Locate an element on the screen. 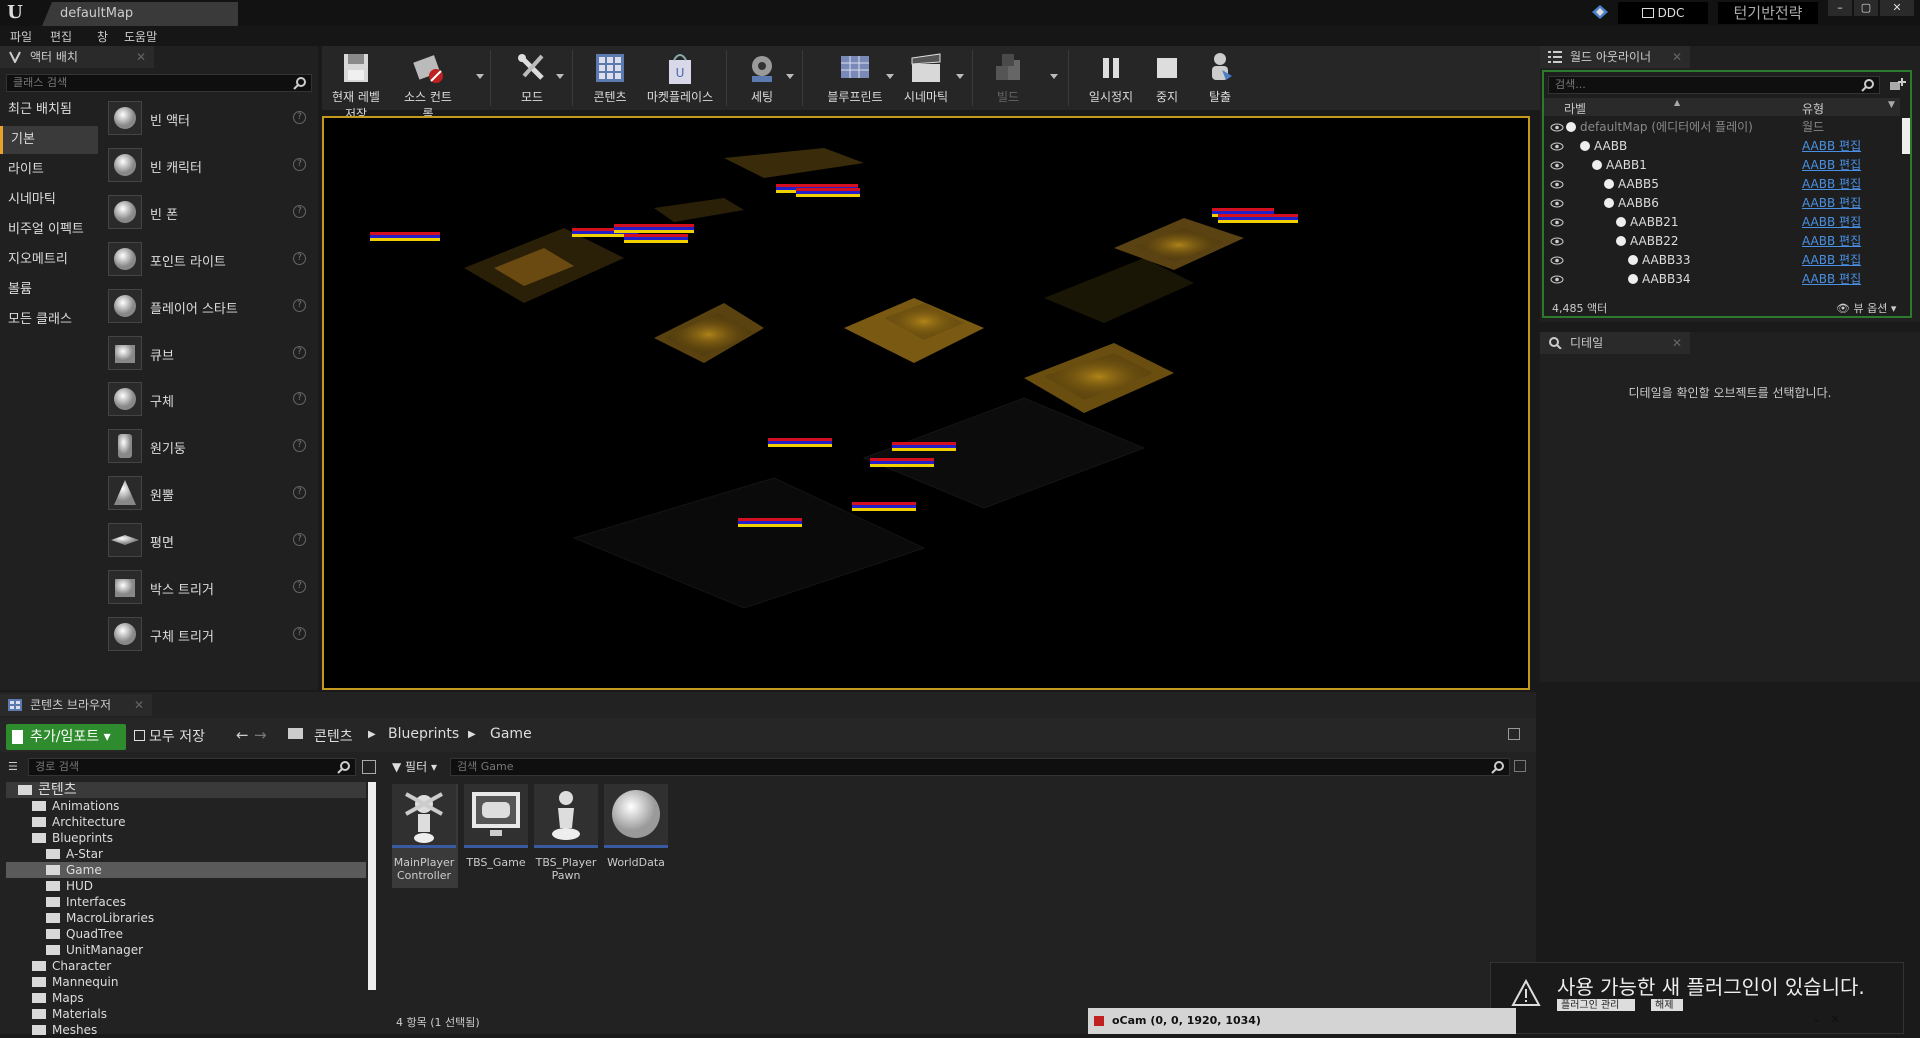 Image resolution: width=1920 pixels, height=1038 pixels. category-item: 볼륨 is located at coordinates (49, 290).